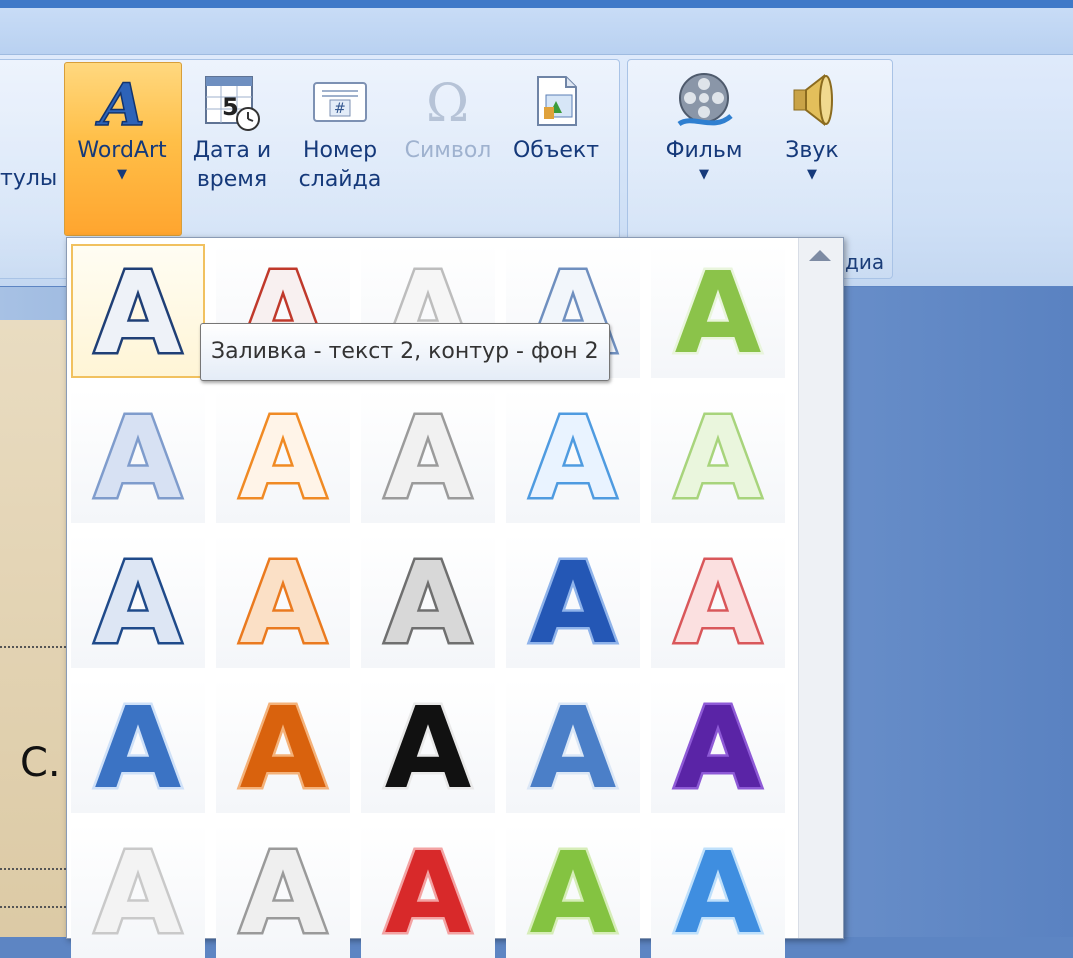 This screenshot has height=958, width=1073. Describe the element at coordinates (28, 178) in the screenshot. I see `header-footer-button-label: тулы` at that location.